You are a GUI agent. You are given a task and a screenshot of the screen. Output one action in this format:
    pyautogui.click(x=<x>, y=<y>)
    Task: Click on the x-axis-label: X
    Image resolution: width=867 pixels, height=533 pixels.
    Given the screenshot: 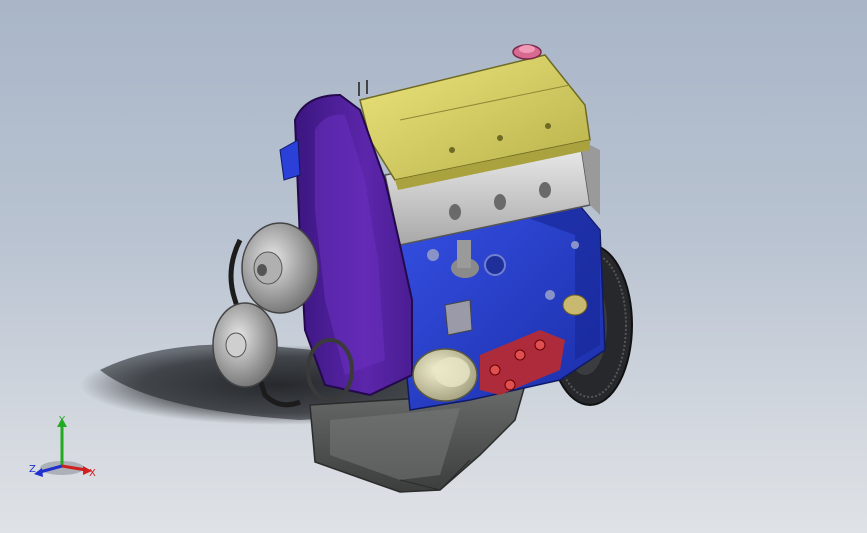 What is the action you would take?
    pyautogui.click(x=92, y=473)
    